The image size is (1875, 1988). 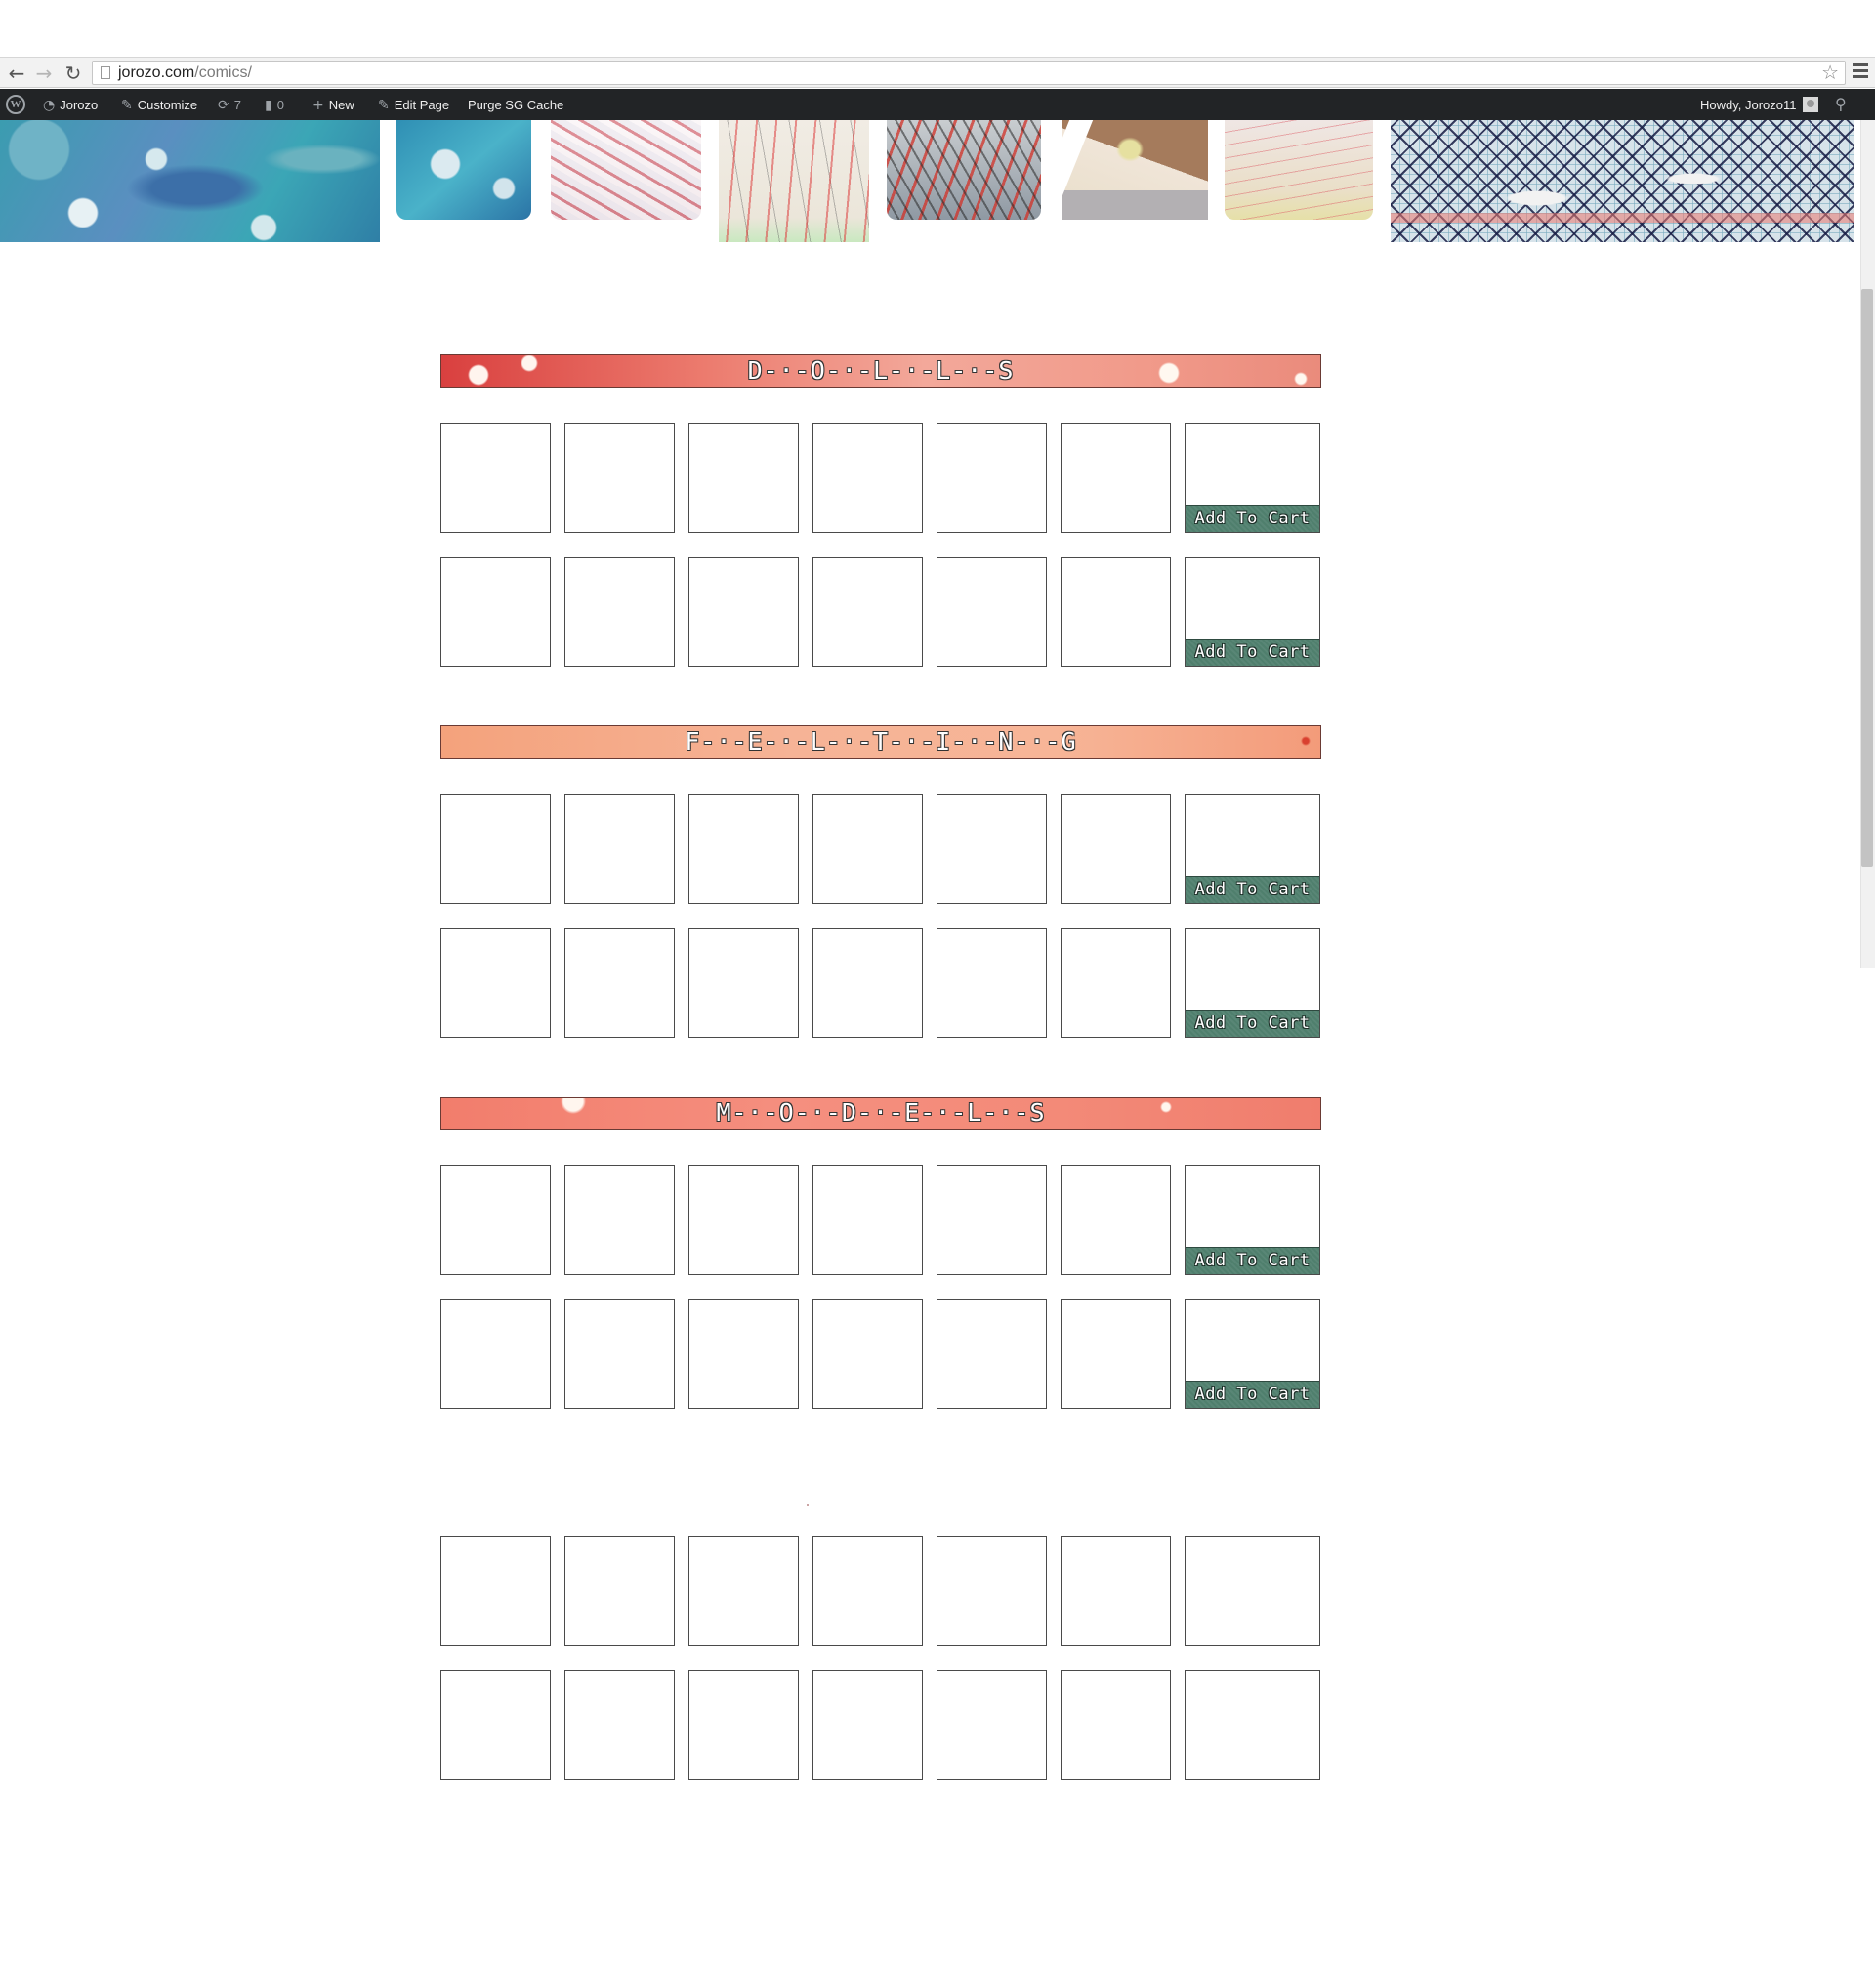 What do you see at coordinates (274, 104) in the screenshot?
I see `admin-bar-comments: ▮ 0` at bounding box center [274, 104].